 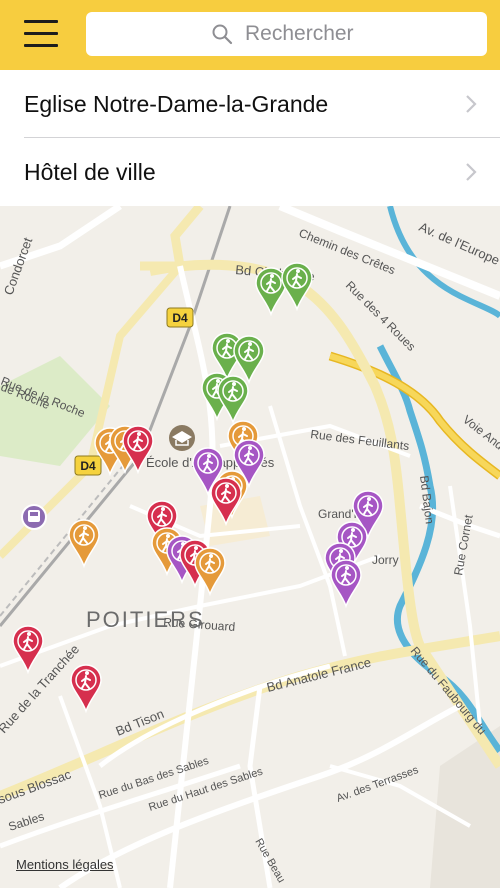 What do you see at coordinates (90, 172) in the screenshot?
I see `list-item-label: Hôtel de ville` at bounding box center [90, 172].